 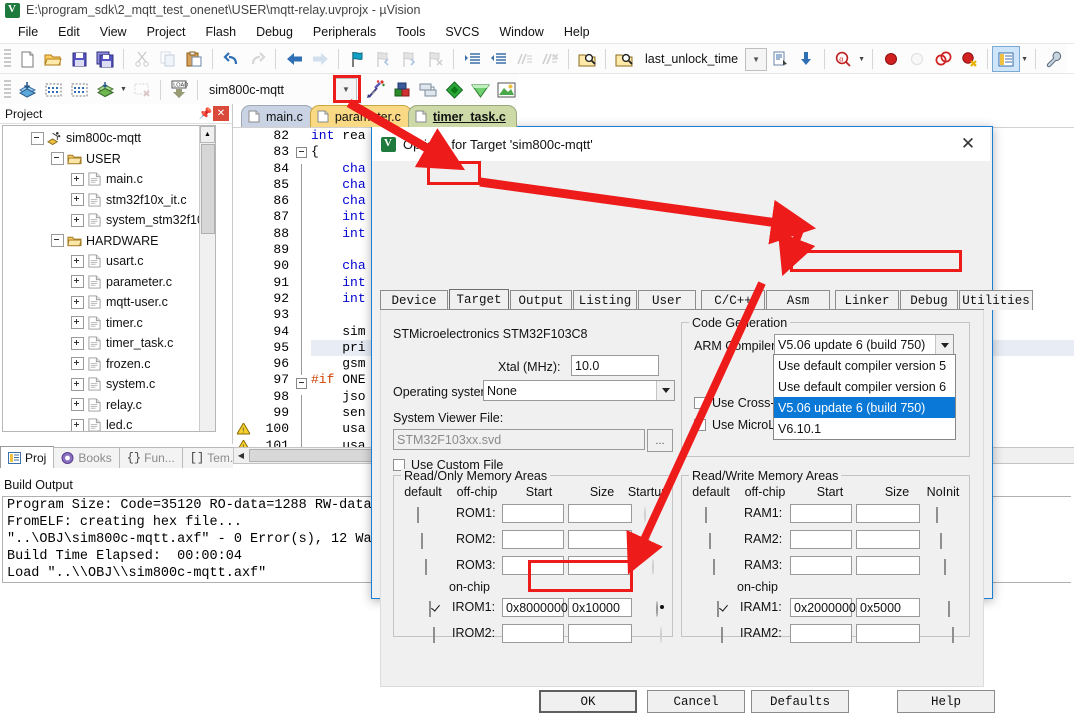 I want to click on find-symbol-icon: α, so click(x=843, y=59).